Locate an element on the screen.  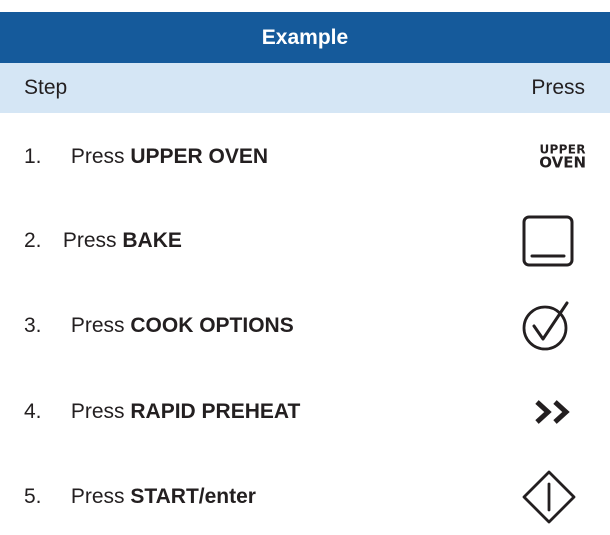
step-text-1: 1. Press UPPER OVEN is located at coordinates (146, 157).